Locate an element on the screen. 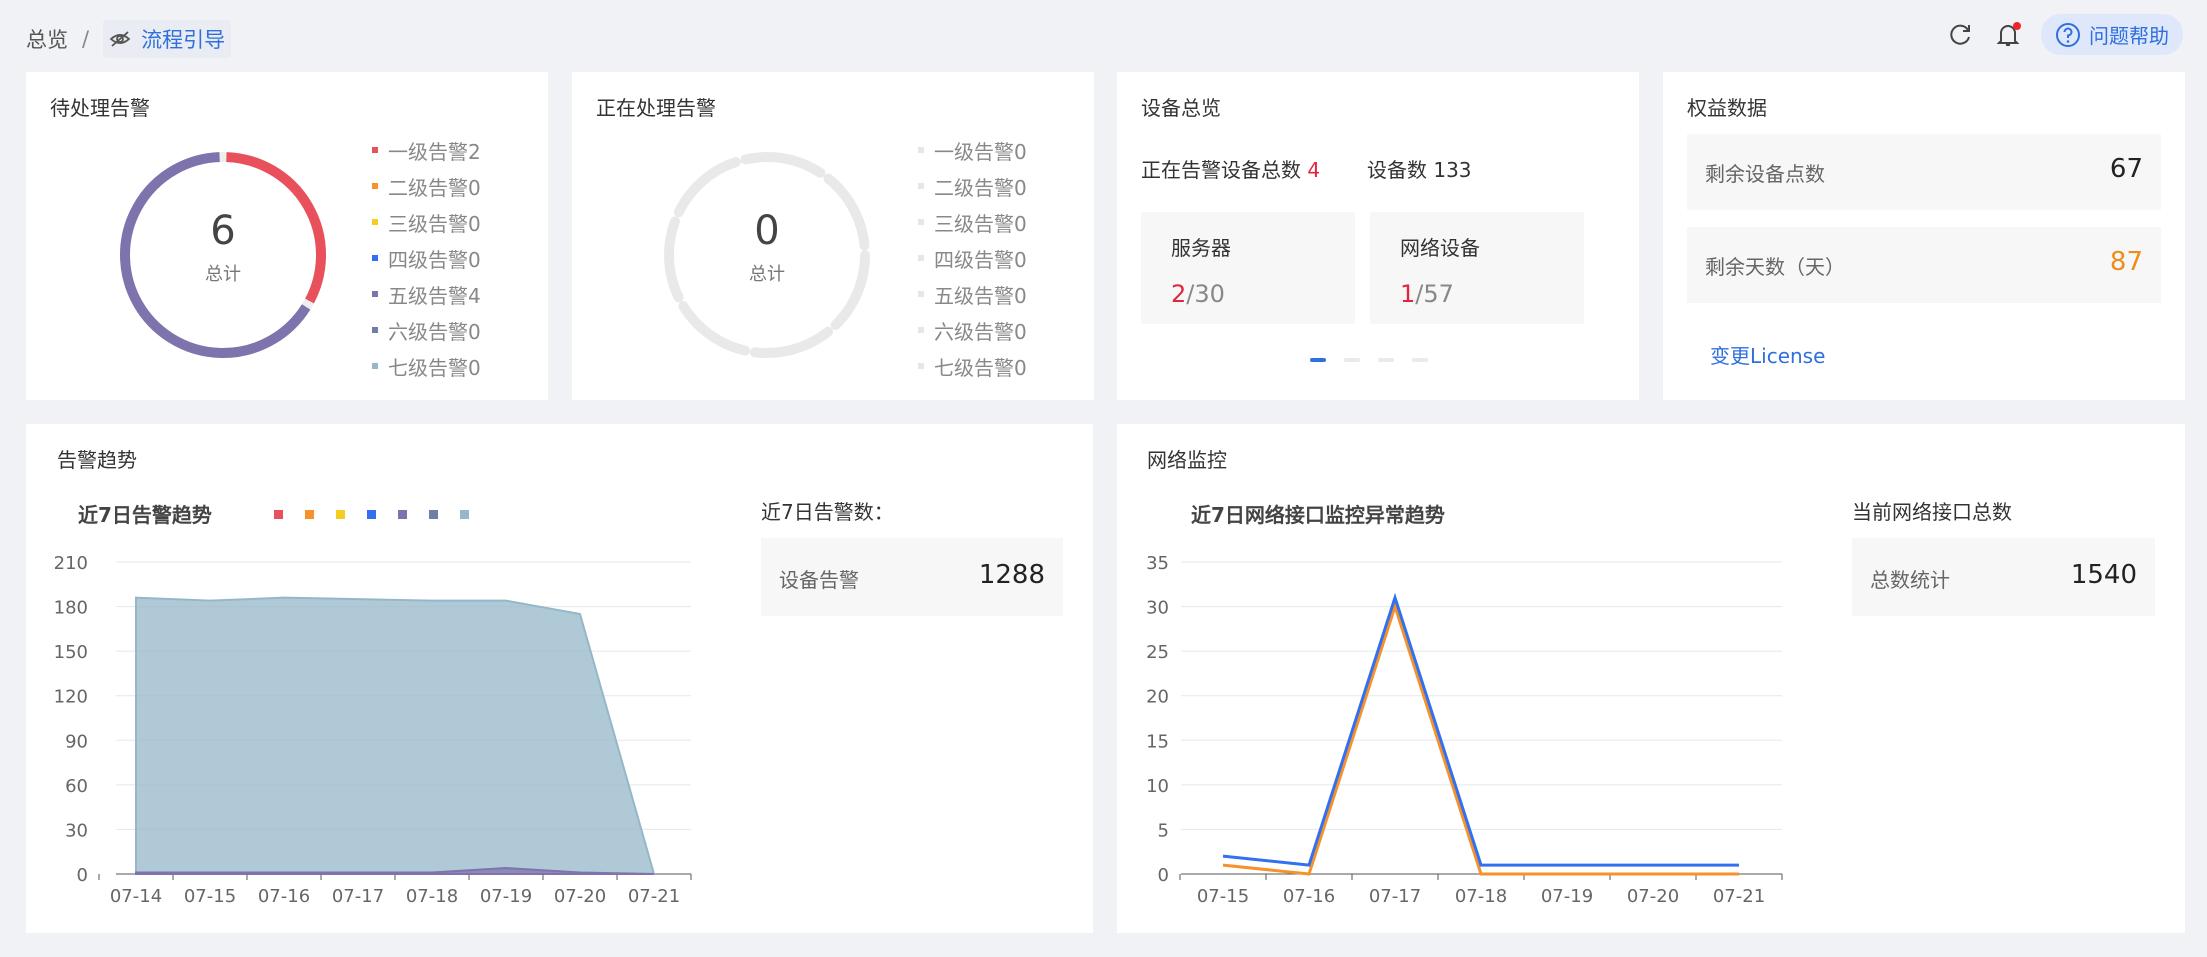  network-device-total-count: /57 is located at coordinates (1434, 294).